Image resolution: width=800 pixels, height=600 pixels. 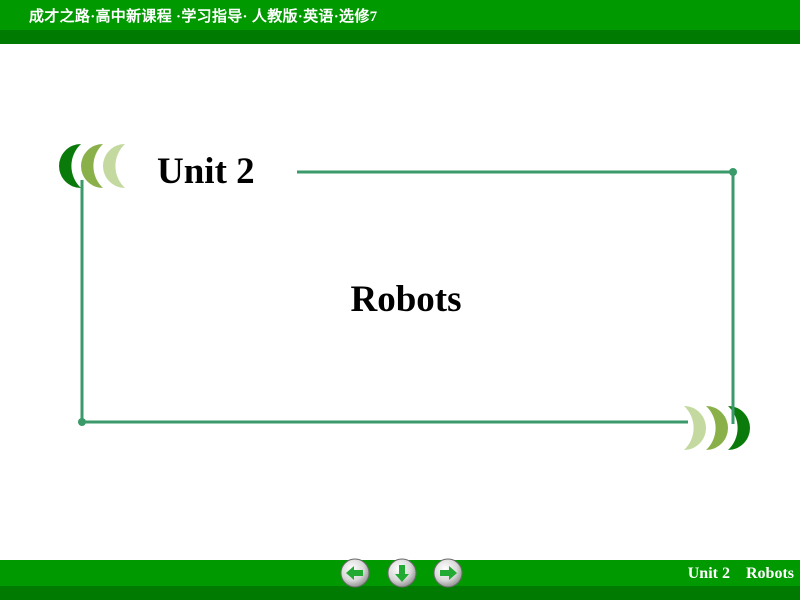 What do you see at coordinates (406, 299) in the screenshot?
I see `lesson-title: Robots` at bounding box center [406, 299].